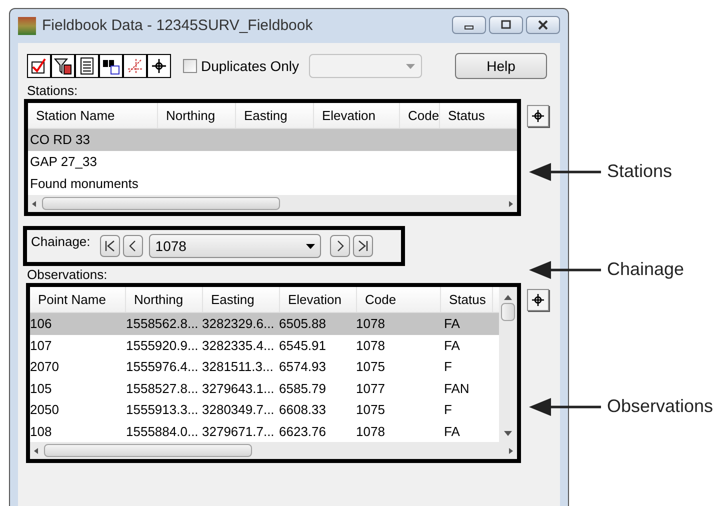  Describe the element at coordinates (63, 162) in the screenshot. I see `station-name: GAP 27_33` at that location.